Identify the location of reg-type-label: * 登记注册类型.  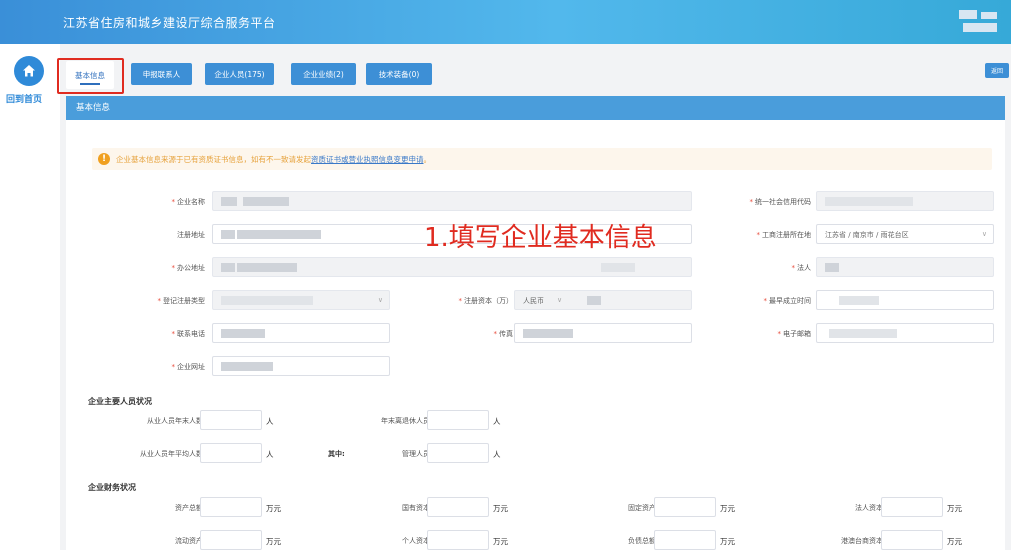
(181, 301).